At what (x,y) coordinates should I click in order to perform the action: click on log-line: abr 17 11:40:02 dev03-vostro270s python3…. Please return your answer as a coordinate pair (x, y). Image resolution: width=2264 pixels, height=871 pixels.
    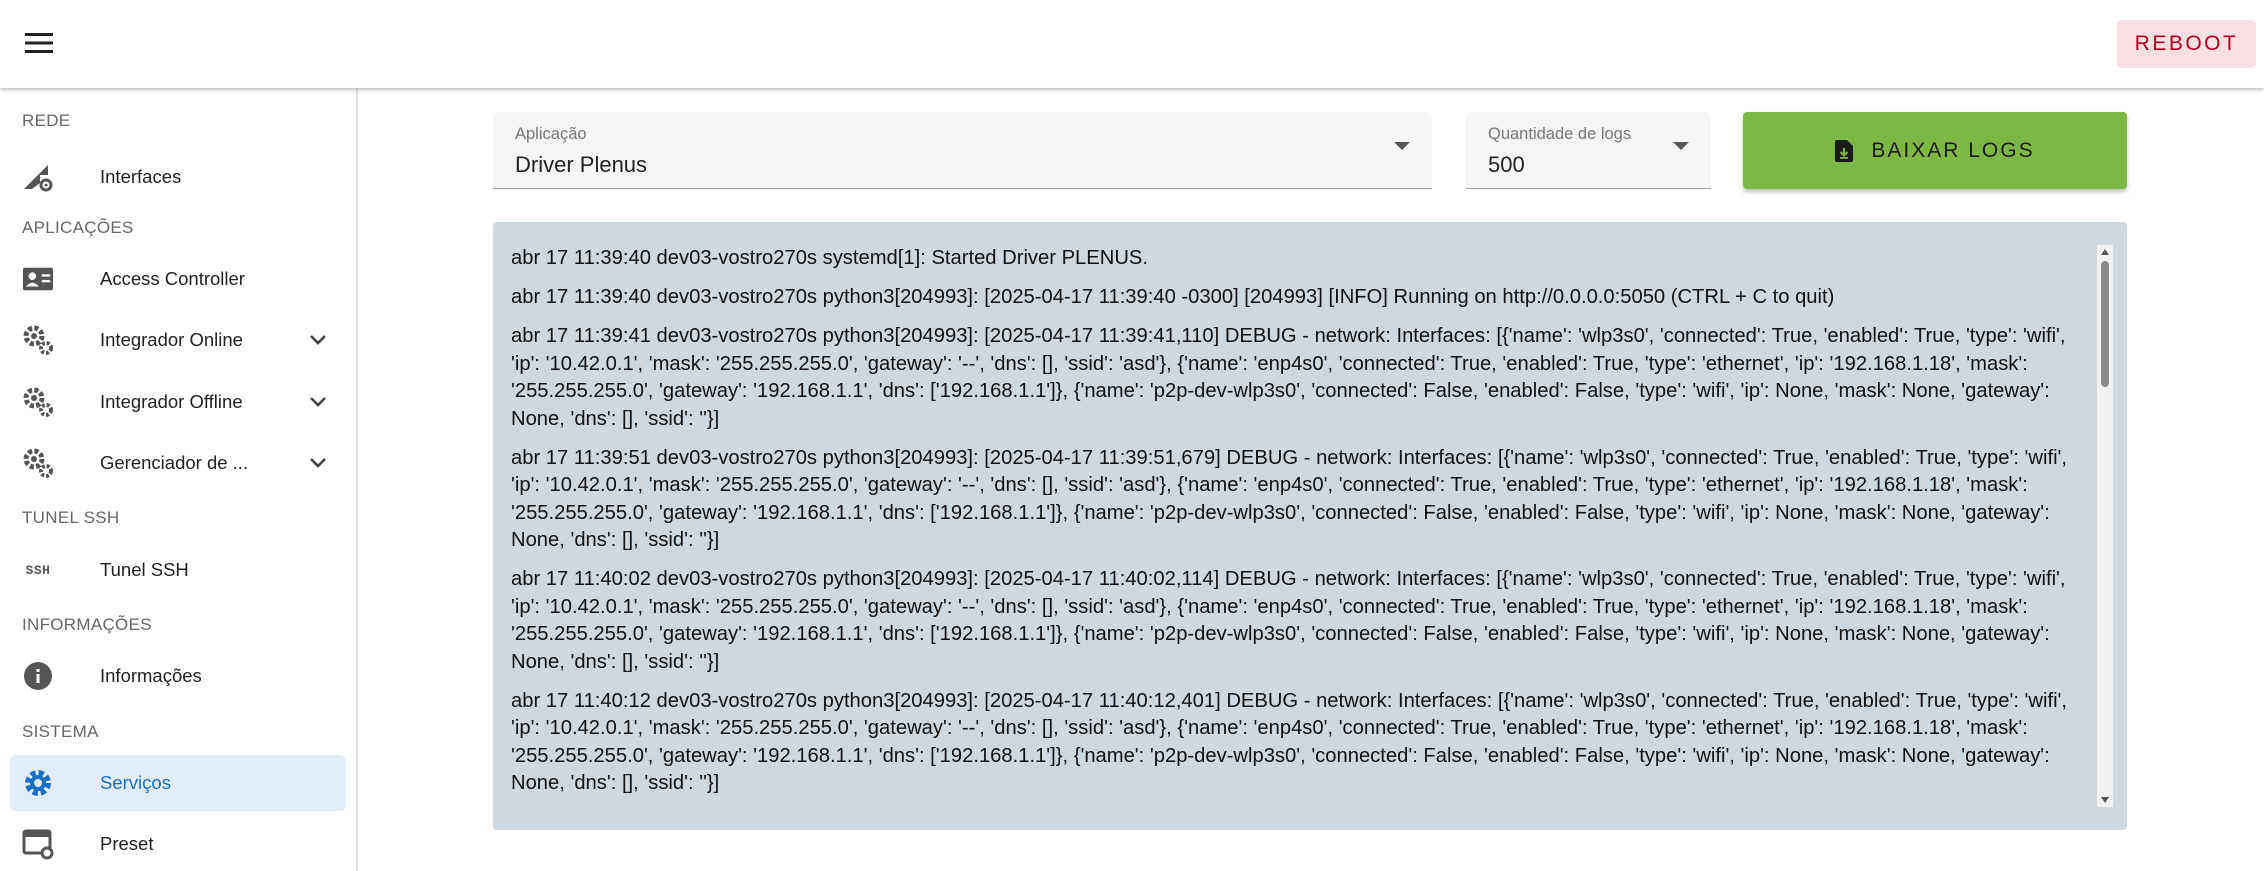
    Looking at the image, I should click on (1288, 620).